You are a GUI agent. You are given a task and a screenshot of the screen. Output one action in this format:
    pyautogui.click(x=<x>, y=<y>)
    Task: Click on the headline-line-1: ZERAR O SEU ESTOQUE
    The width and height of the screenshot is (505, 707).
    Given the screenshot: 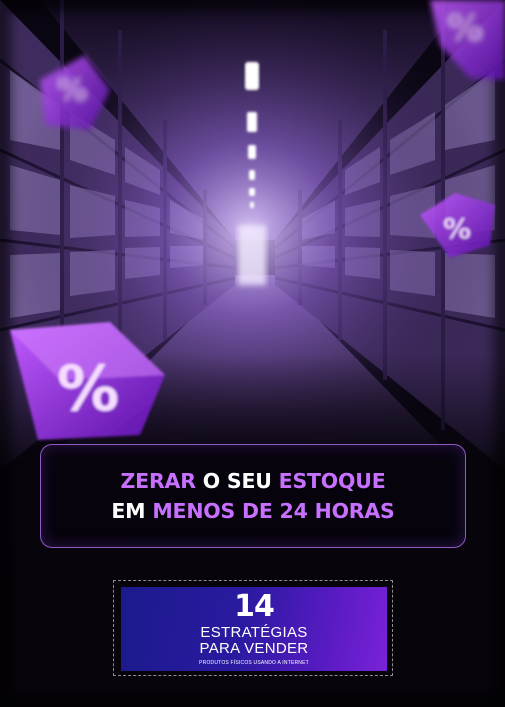 What is the action you would take?
    pyautogui.click(x=252, y=481)
    